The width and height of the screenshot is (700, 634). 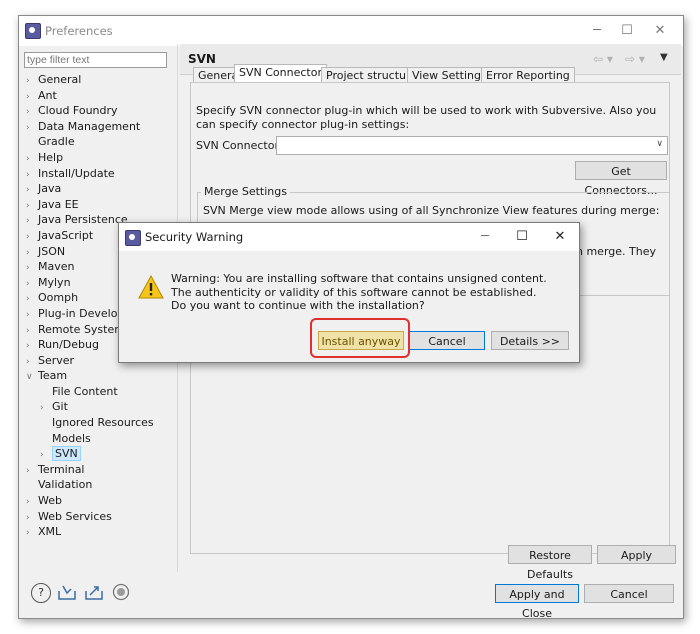 What do you see at coordinates (202, 59) in the screenshot?
I see `page-title: SVN` at bounding box center [202, 59].